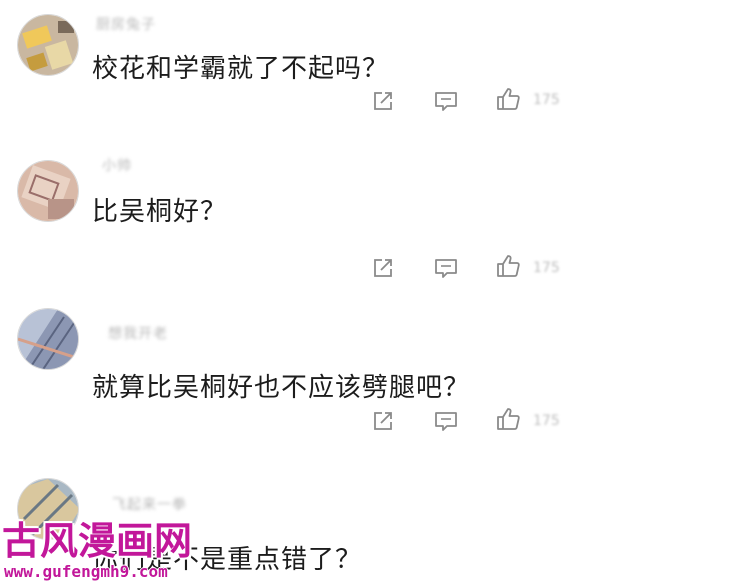  What do you see at coordinates (97, 541) in the screenshot?
I see `watermark-title: 古风漫画网` at bounding box center [97, 541].